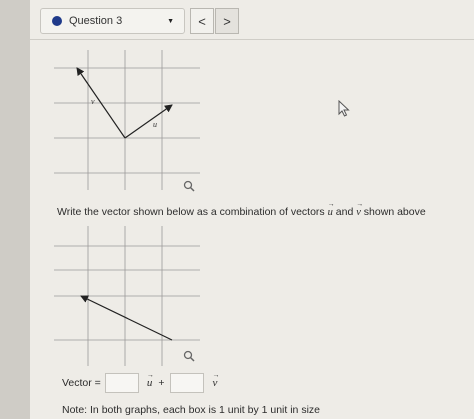 This screenshot has height=419, width=474. Describe the element at coordinates (57, 21) in the screenshot. I see `status-dot-icon` at that location.